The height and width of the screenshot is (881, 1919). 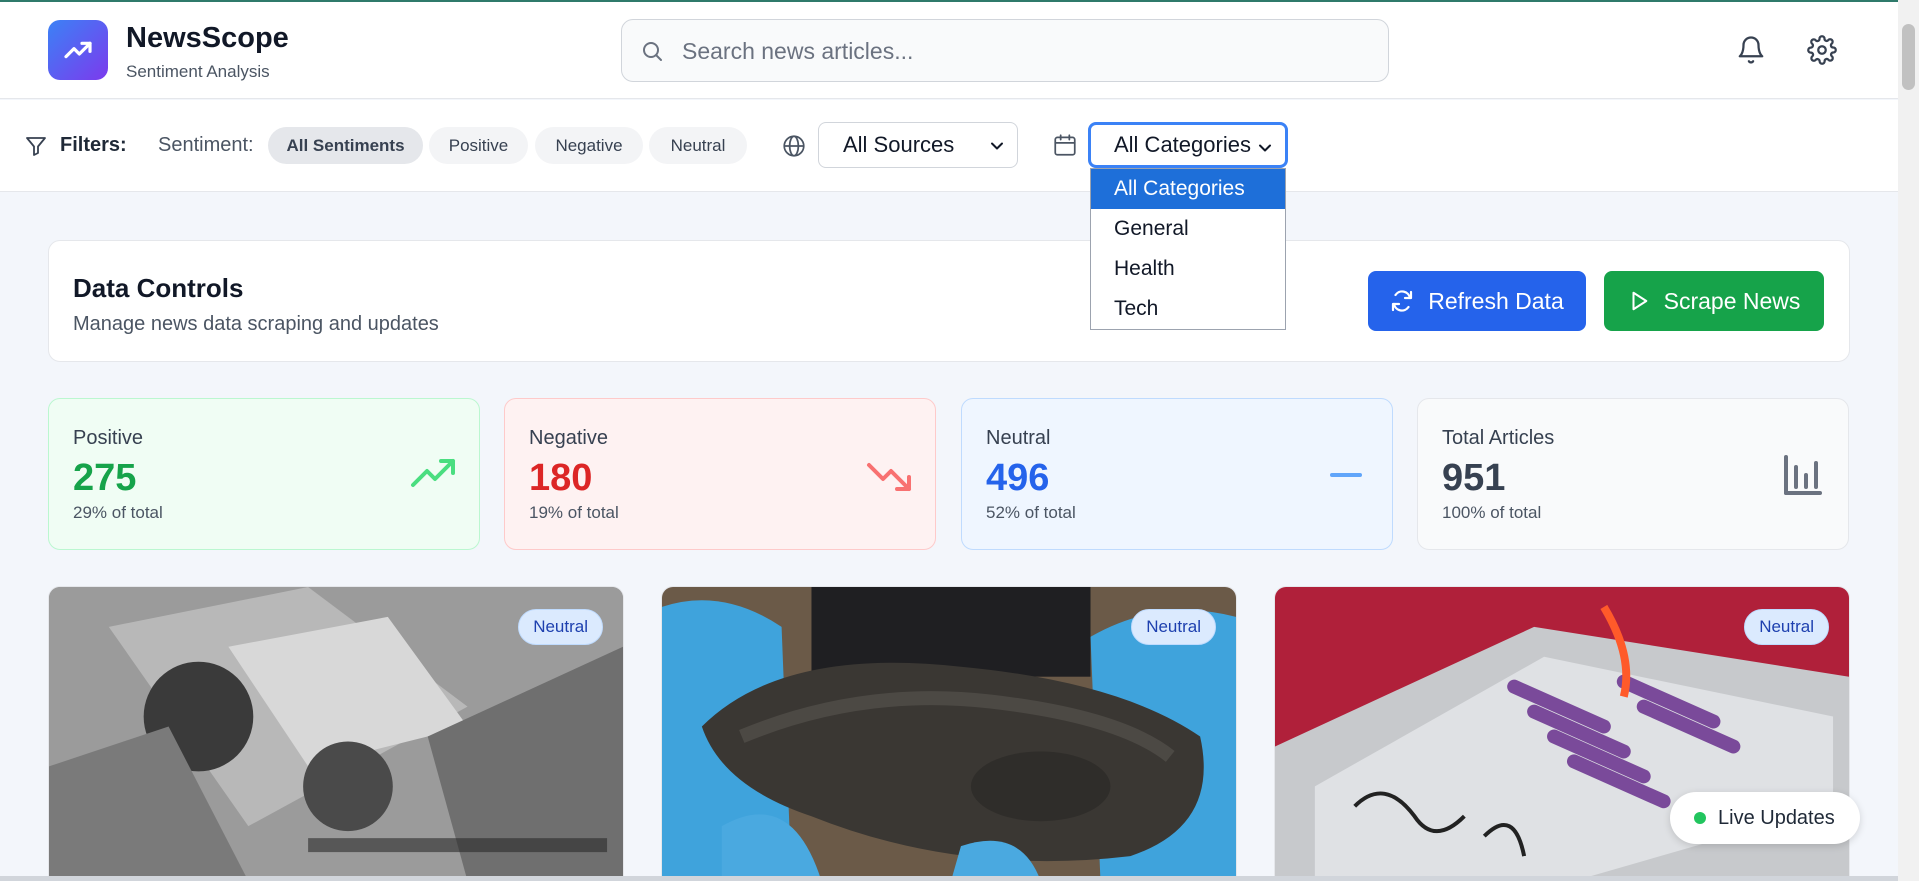 What do you see at coordinates (889, 477) in the screenshot?
I see `trending-down-icon` at bounding box center [889, 477].